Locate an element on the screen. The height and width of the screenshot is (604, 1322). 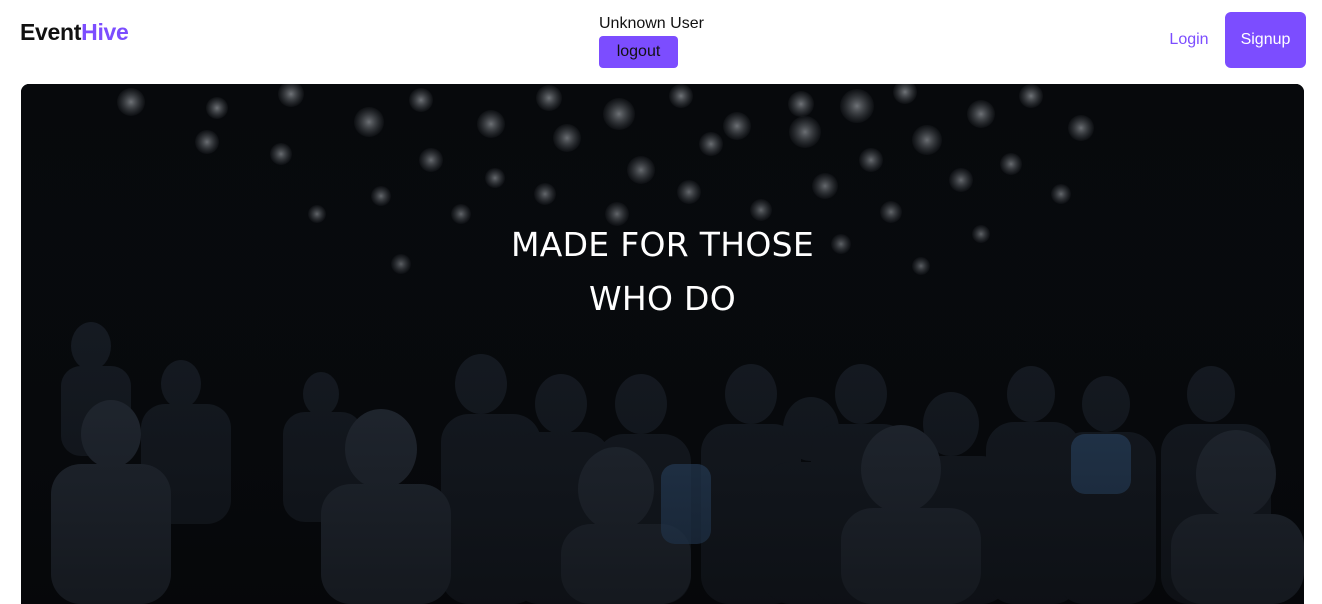
user-panel: Unknown User logout is located at coordinates (651, 41).